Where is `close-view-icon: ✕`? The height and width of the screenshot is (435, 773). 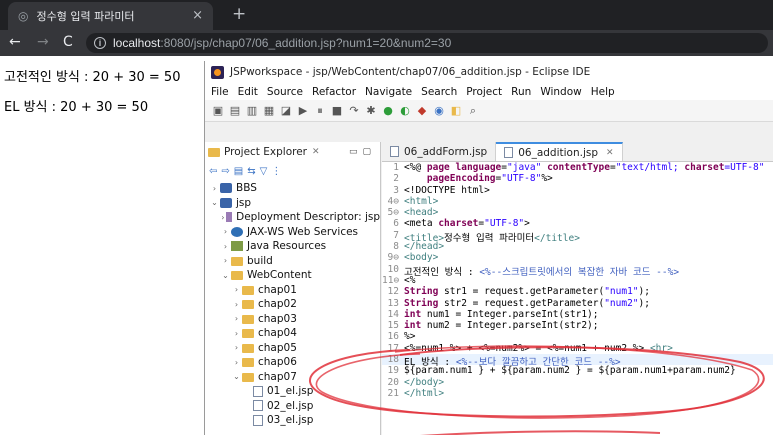
close-view-icon: ✕ is located at coordinates (316, 152).